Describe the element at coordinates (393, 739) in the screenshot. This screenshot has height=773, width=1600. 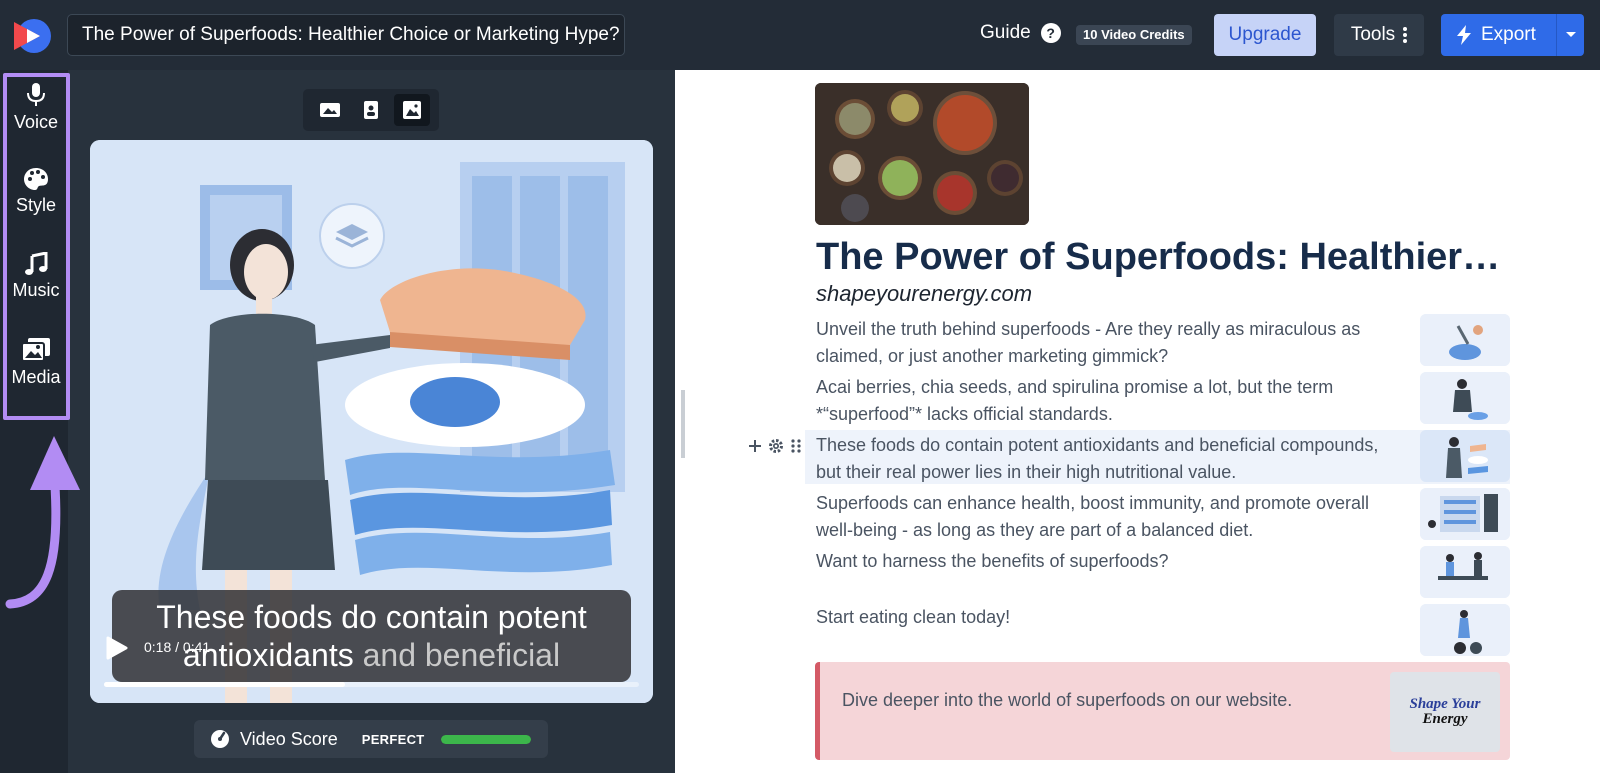
I see `video-score-rating: PERFECT` at that location.